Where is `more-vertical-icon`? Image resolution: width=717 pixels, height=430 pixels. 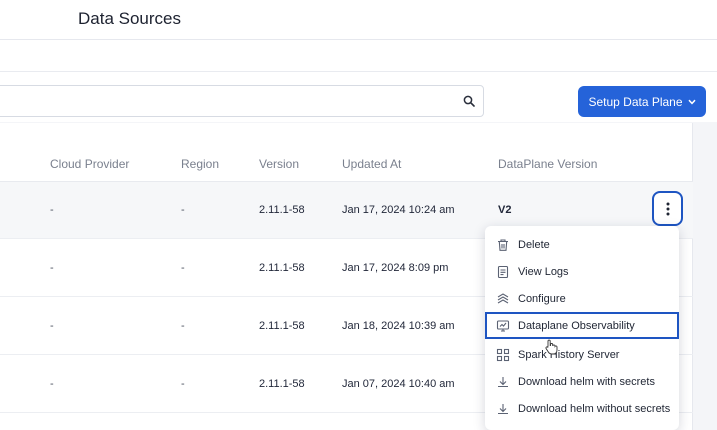 more-vertical-icon is located at coordinates (667, 208).